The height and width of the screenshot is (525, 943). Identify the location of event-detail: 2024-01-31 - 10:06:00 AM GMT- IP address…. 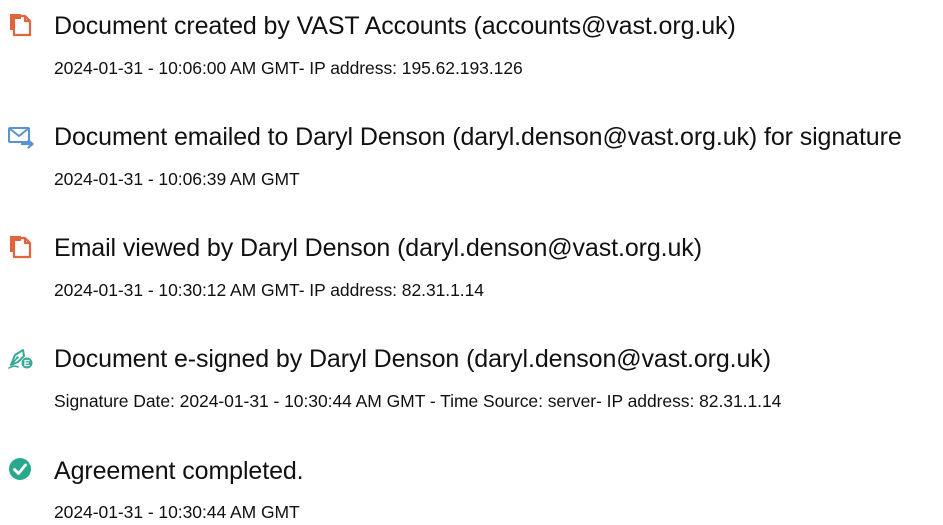
(288, 68).